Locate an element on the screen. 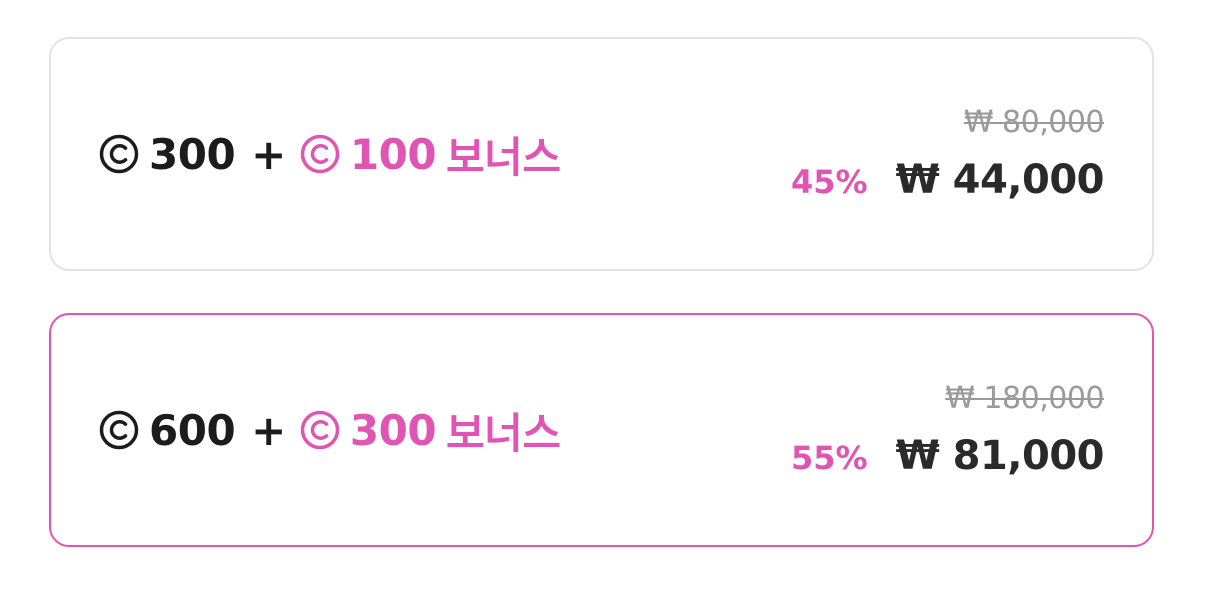 Image resolution: width=1206 pixels, height=599 pixels. original-price: ₩ 180,000 is located at coordinates (1024, 398).